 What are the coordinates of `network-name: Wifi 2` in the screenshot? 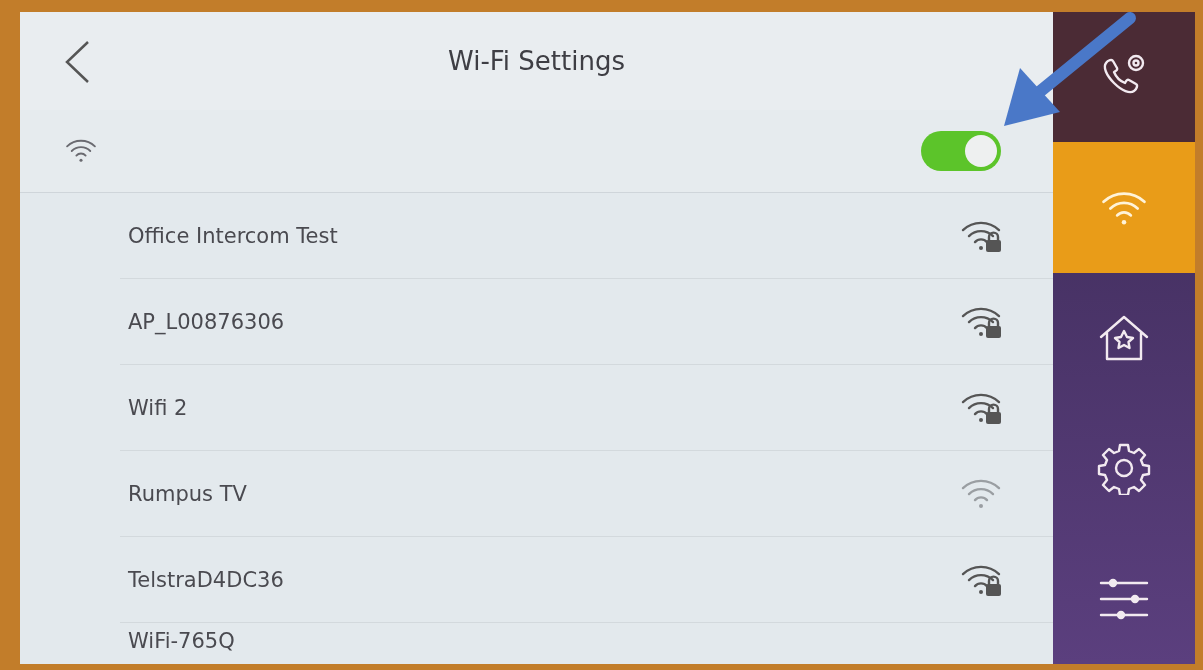 It's located at (158, 407).